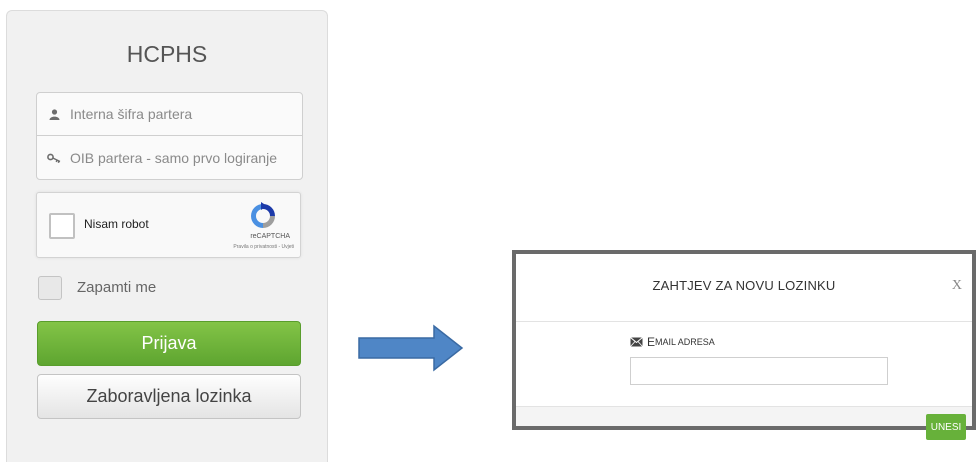 This screenshot has height=462, width=978. Describe the element at coordinates (169, 396) in the screenshot. I see `forgot-password-button: Zaboravljena lozinka` at that location.